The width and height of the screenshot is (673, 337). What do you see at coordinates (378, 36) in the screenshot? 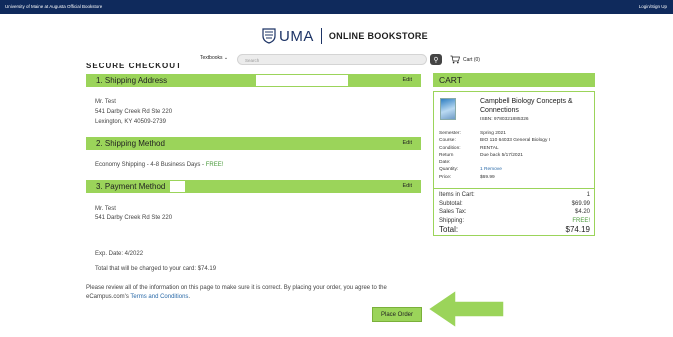
I see `brand-subtitle: ONLINE BOOKSTORE` at bounding box center [378, 36].